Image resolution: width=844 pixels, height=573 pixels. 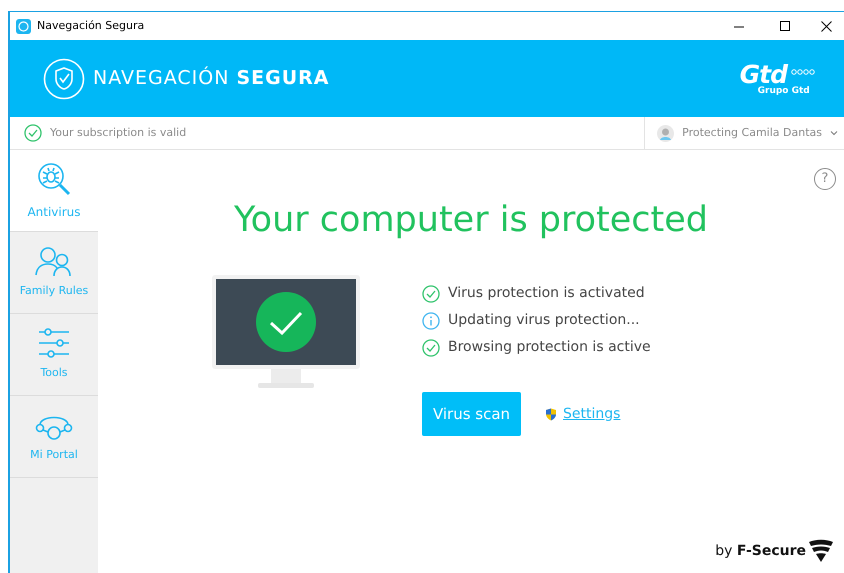 I want to click on bug-search-icon, so click(x=54, y=178).